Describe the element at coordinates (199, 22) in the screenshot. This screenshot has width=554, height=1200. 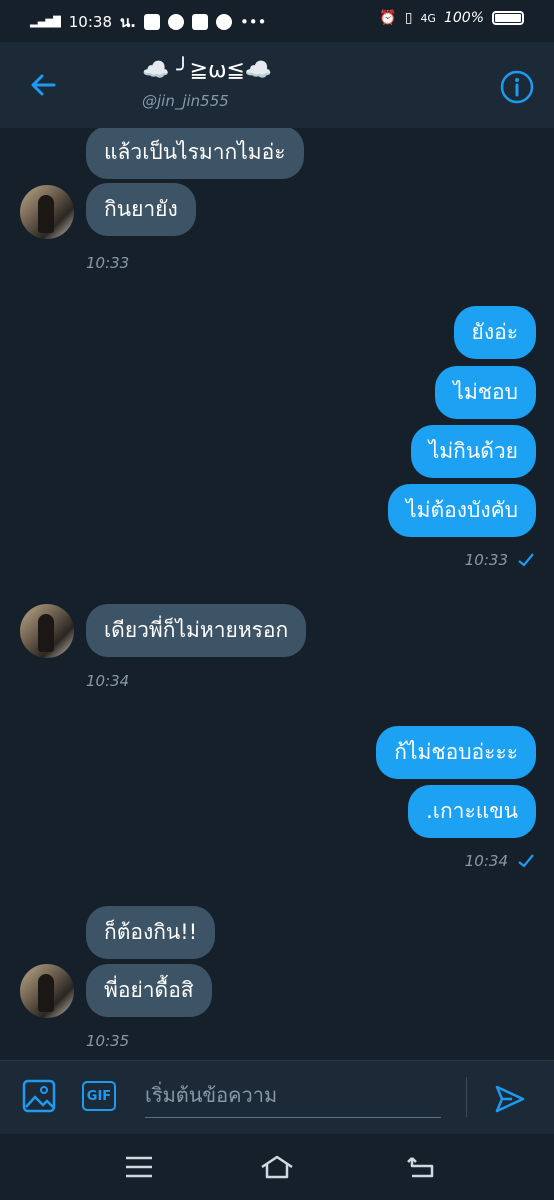
I see `youtube-icon` at that location.